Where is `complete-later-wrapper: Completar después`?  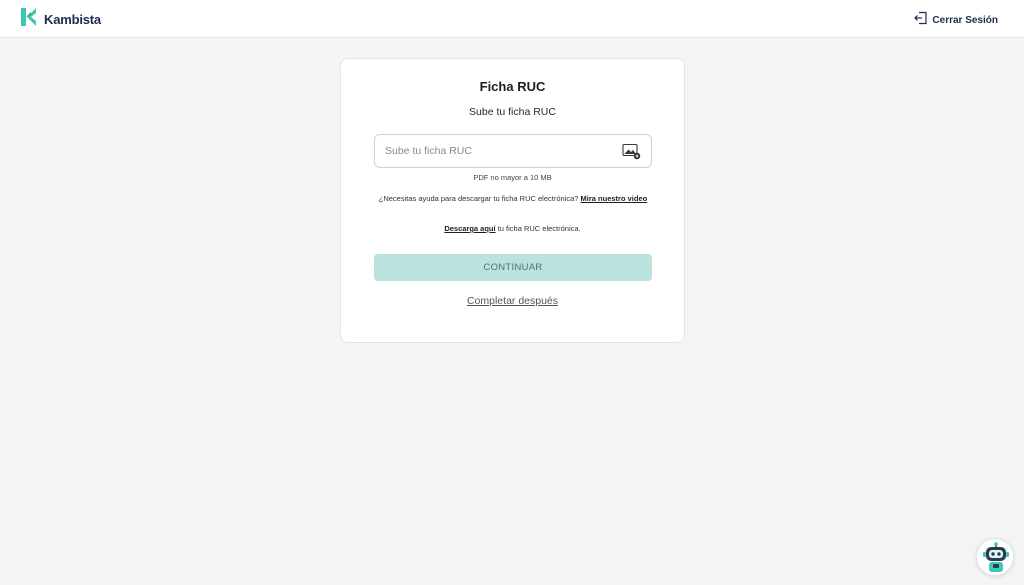 complete-later-wrapper: Completar después is located at coordinates (512, 300).